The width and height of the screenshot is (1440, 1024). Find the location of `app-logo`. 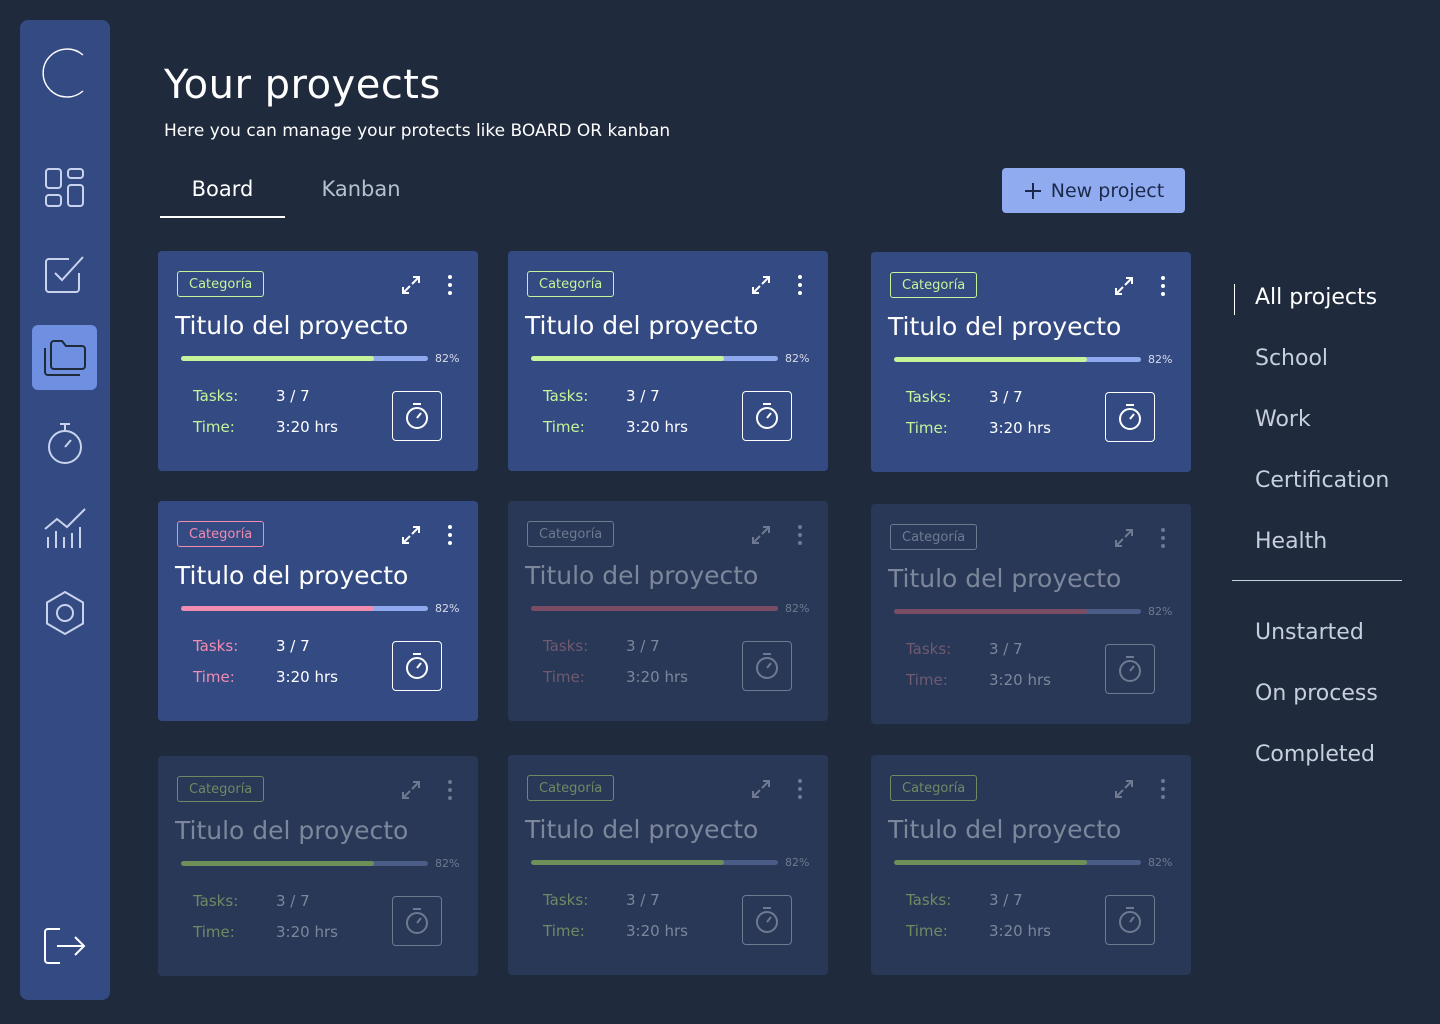

app-logo is located at coordinates (64, 72).